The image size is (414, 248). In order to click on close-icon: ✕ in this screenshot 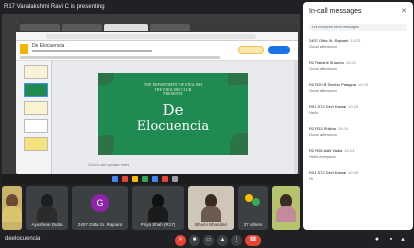, I will do `click(404, 11)`.